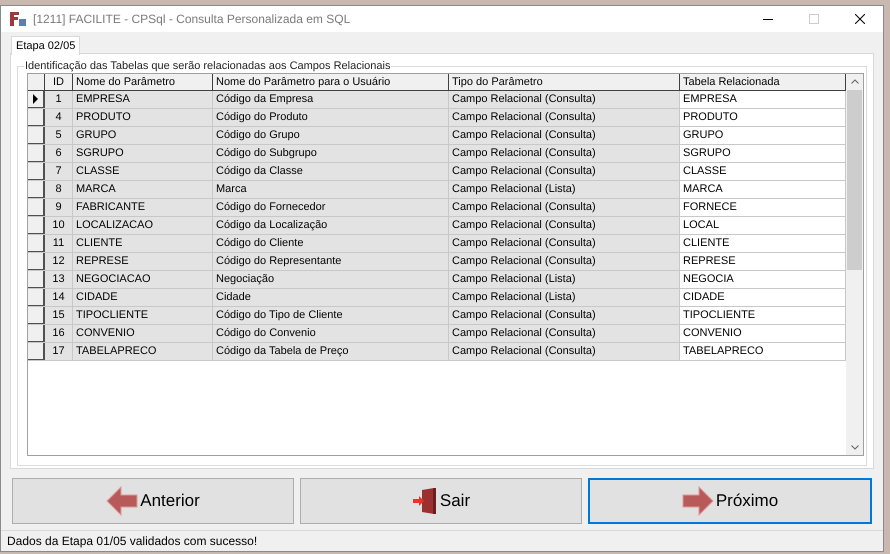 This screenshot has height=554, width=890. Describe the element at coordinates (698, 501) in the screenshot. I see `right-arrow-icon` at that location.